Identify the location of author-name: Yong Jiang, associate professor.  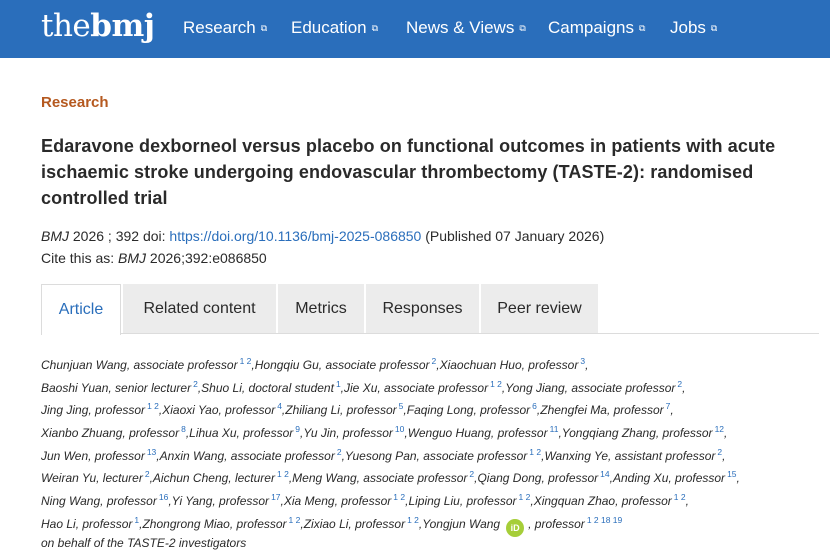
(590, 388).